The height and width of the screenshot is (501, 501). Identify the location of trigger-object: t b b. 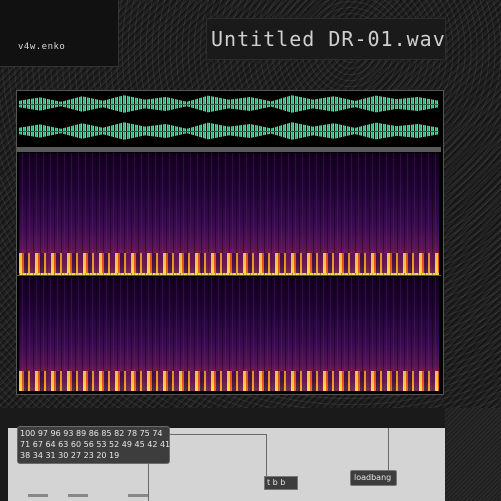
(281, 483).